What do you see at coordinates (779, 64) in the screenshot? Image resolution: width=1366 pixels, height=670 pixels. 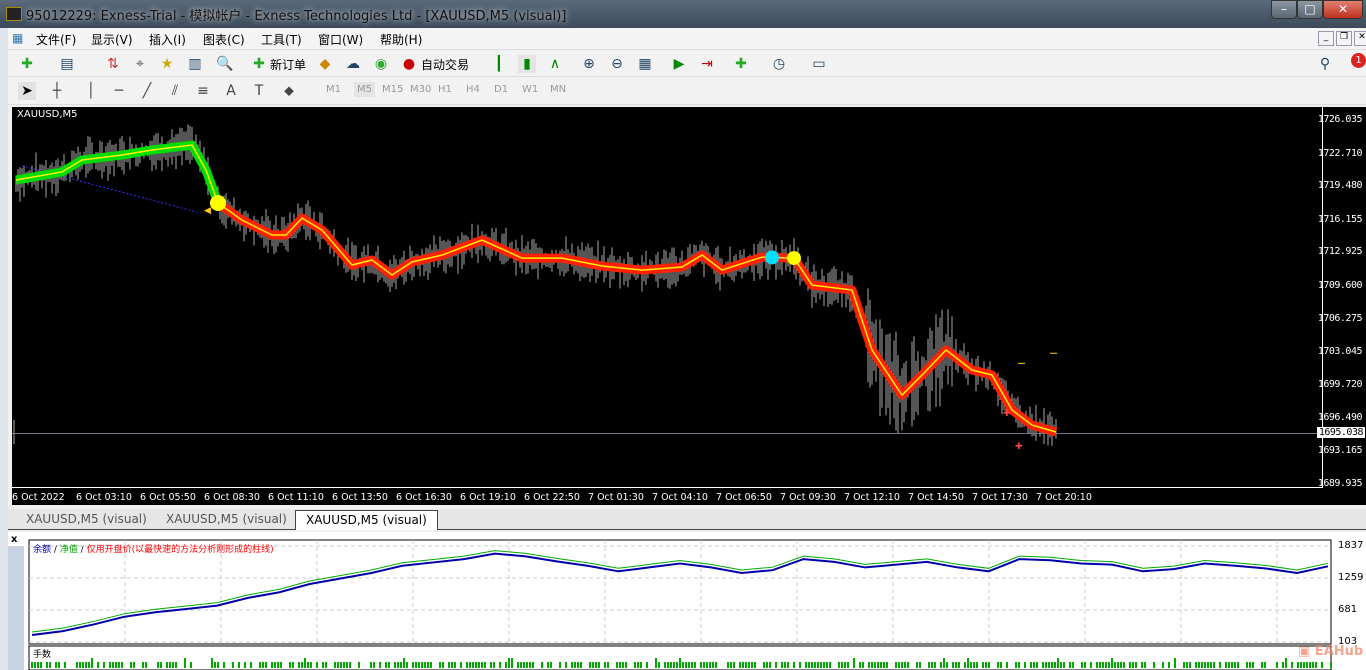 I see `periods-icon: ◷` at bounding box center [779, 64].